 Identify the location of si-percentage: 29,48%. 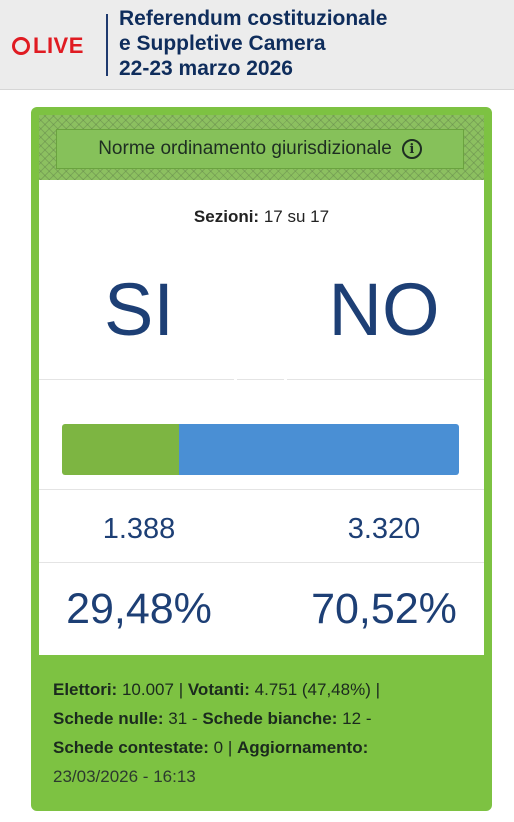
(139, 609).